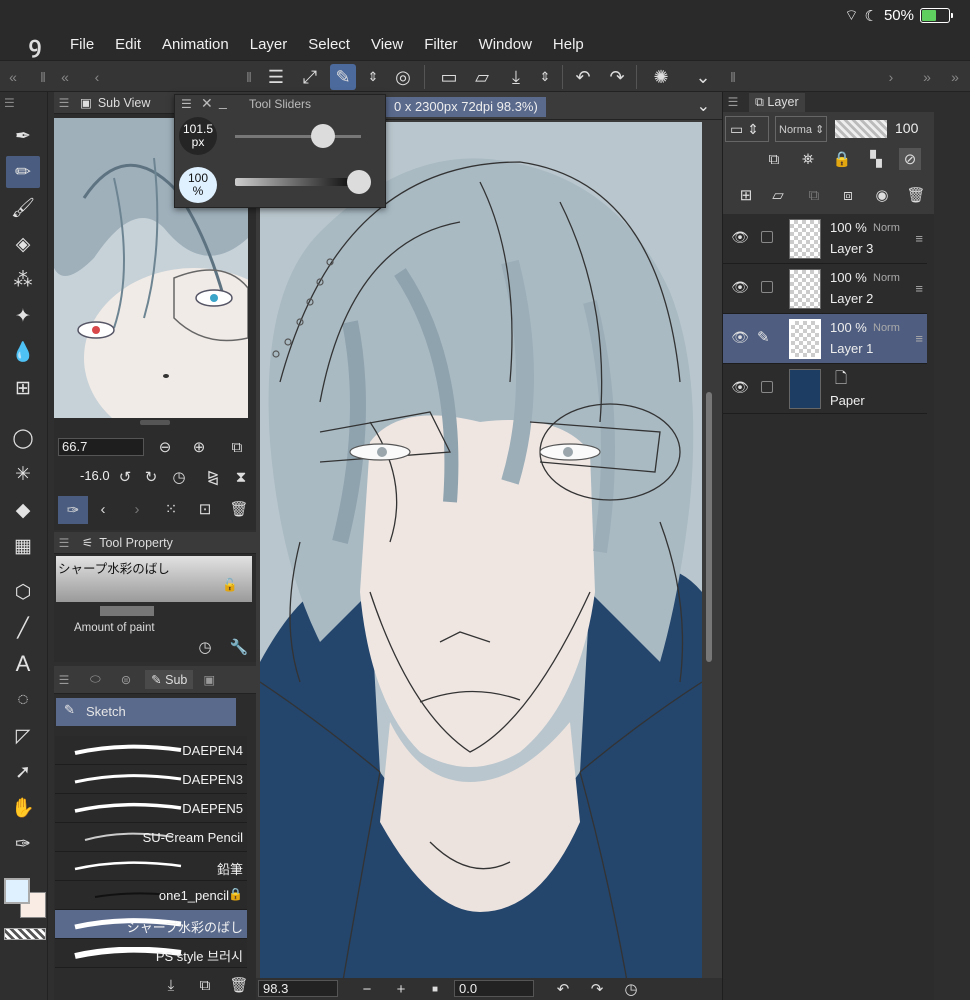 This screenshot has height=1000, width=970. What do you see at coordinates (101, 447) in the screenshot?
I see `subview-zoom-field: 66.7` at bounding box center [101, 447].